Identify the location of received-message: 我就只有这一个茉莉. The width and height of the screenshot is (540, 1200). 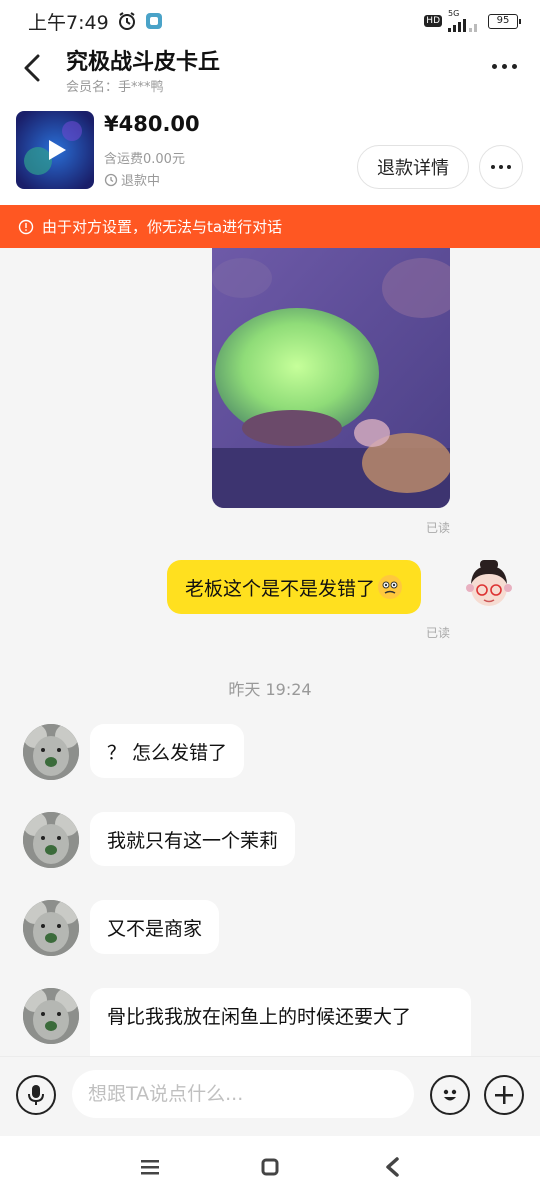
(270, 840).